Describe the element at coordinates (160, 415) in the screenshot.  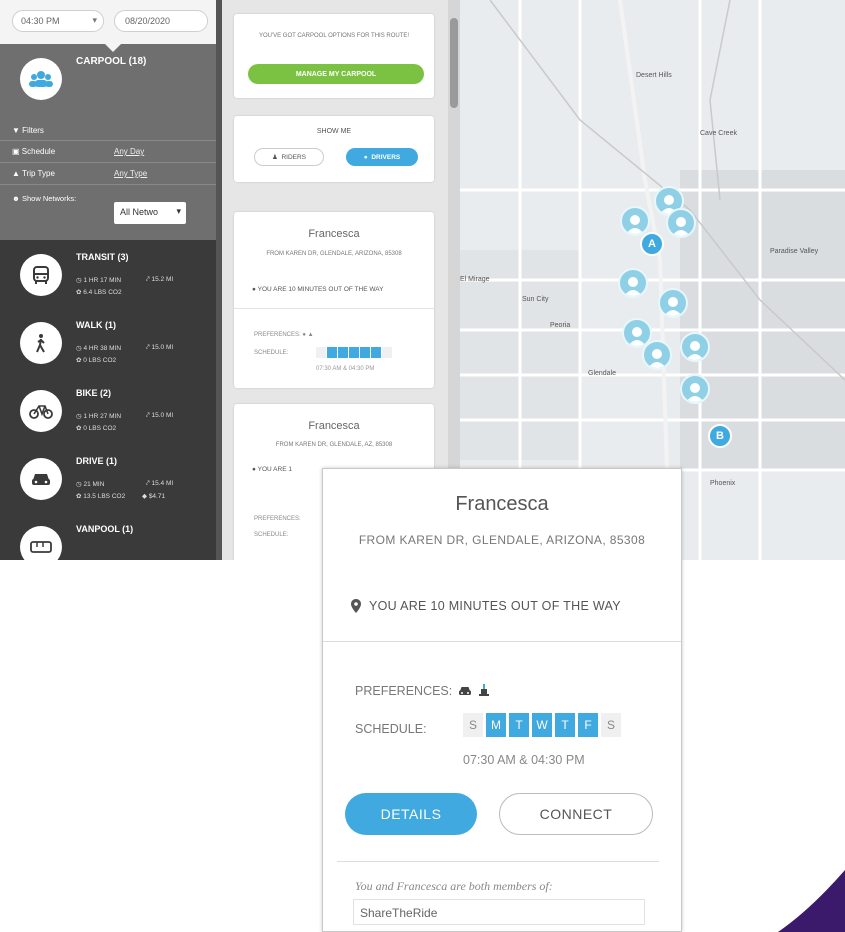
I see `bike-distance: ⤤ 15.0 MI` at that location.